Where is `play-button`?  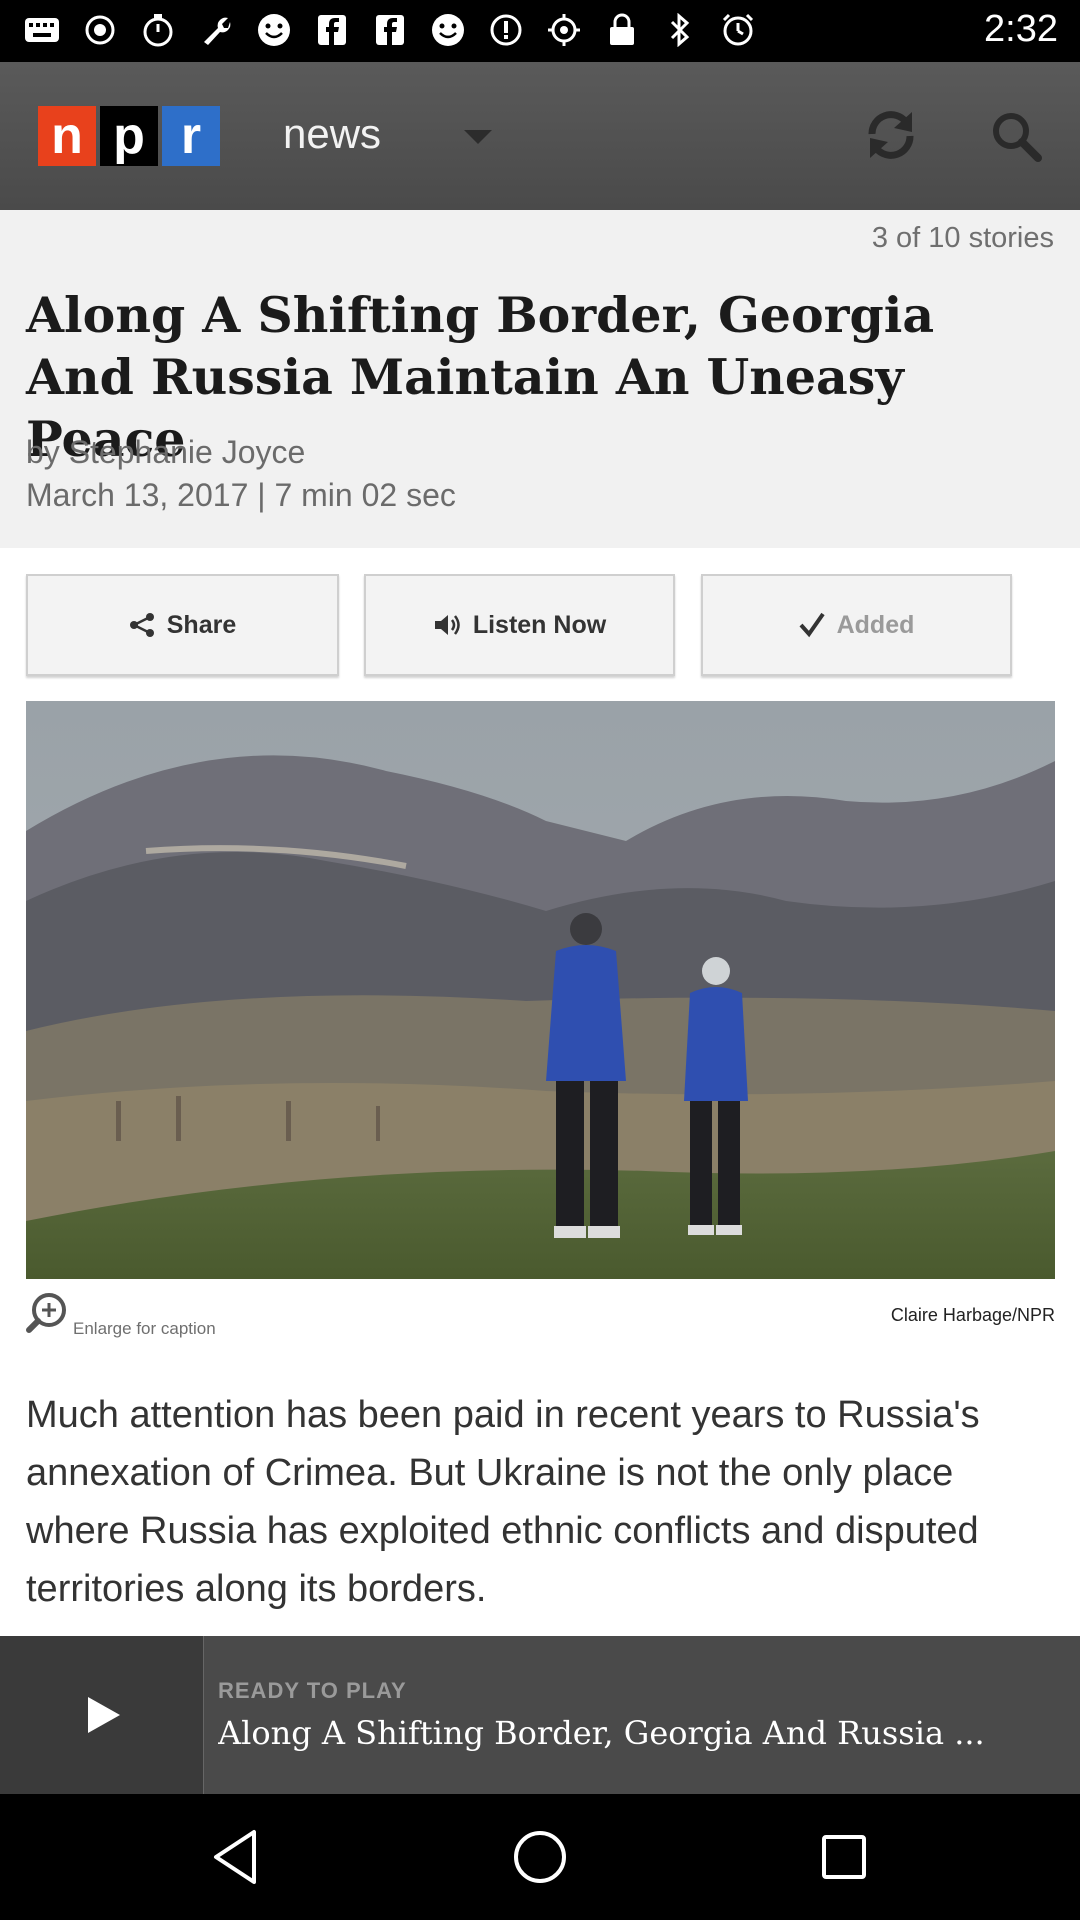
play-button is located at coordinates (102, 1715).